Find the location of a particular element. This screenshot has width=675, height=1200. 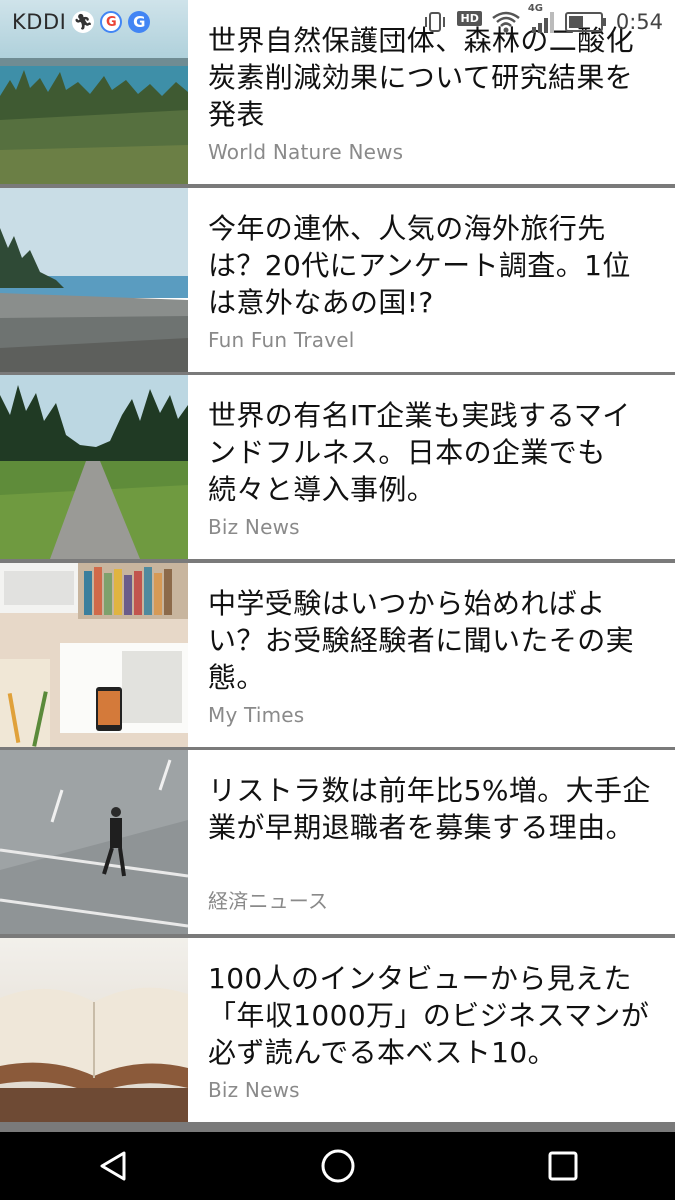

article-source: World Nature News is located at coordinates (306, 152).